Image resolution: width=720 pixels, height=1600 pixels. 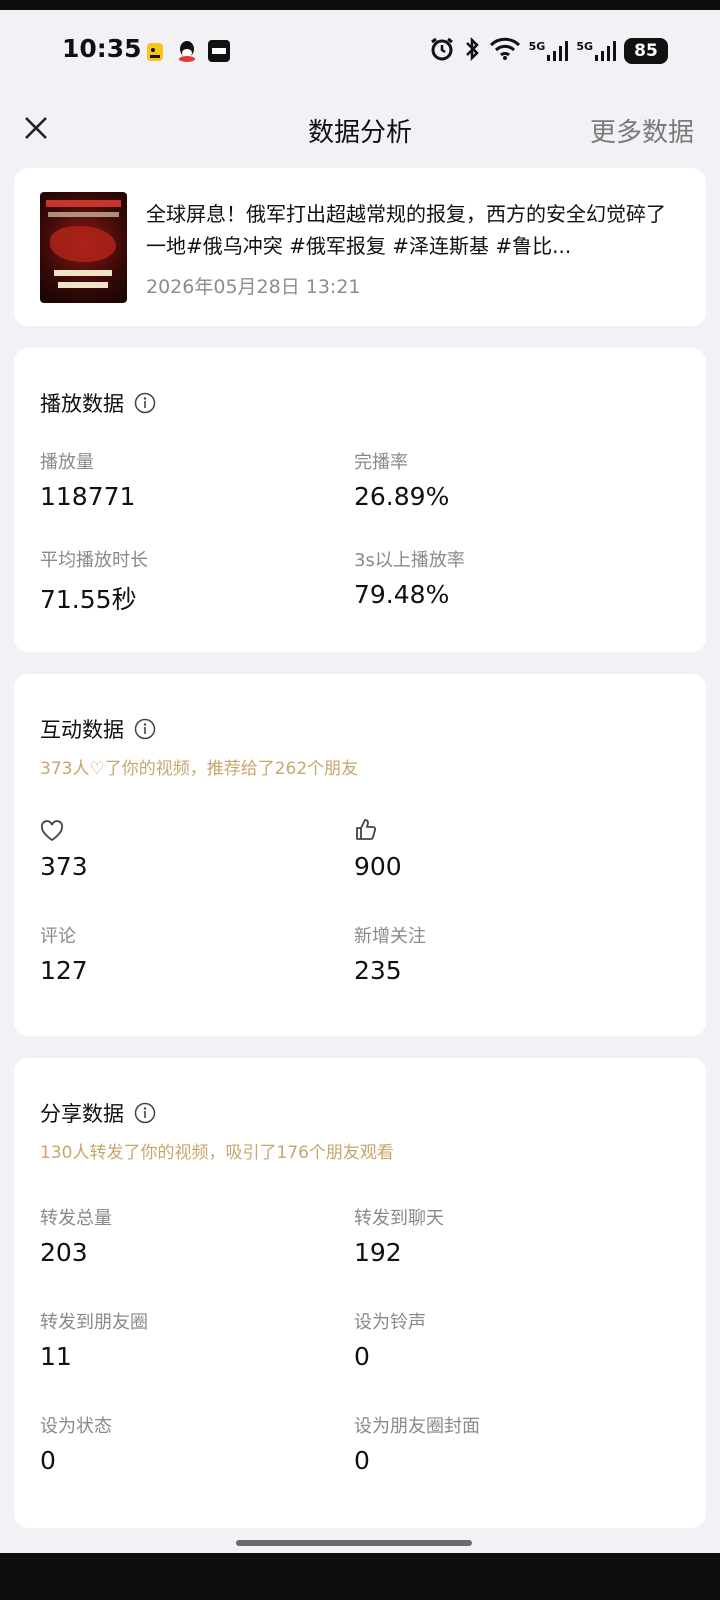 I want to click on metric-value: 192, so click(x=378, y=1252).